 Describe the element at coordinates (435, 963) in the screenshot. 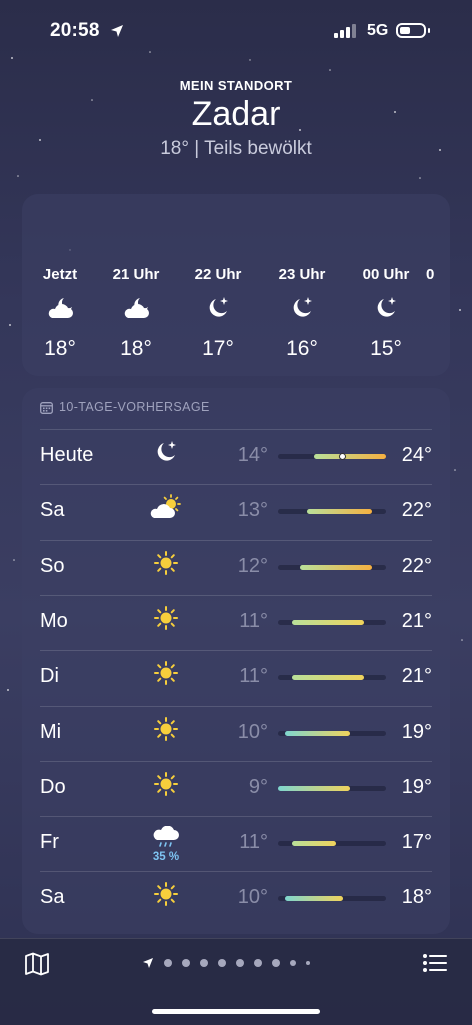

I see `list-icon` at that location.